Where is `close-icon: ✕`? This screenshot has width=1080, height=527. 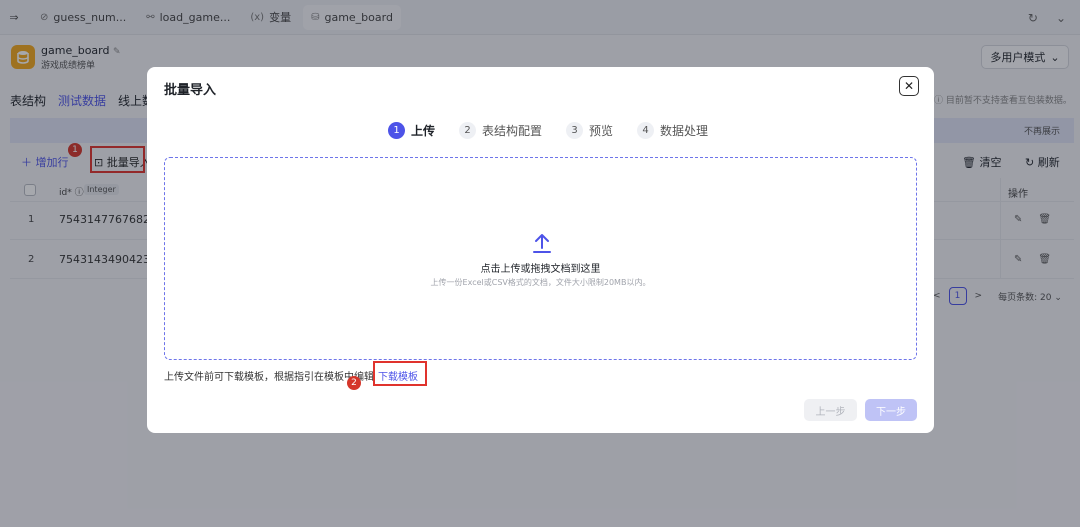 close-icon: ✕ is located at coordinates (909, 86).